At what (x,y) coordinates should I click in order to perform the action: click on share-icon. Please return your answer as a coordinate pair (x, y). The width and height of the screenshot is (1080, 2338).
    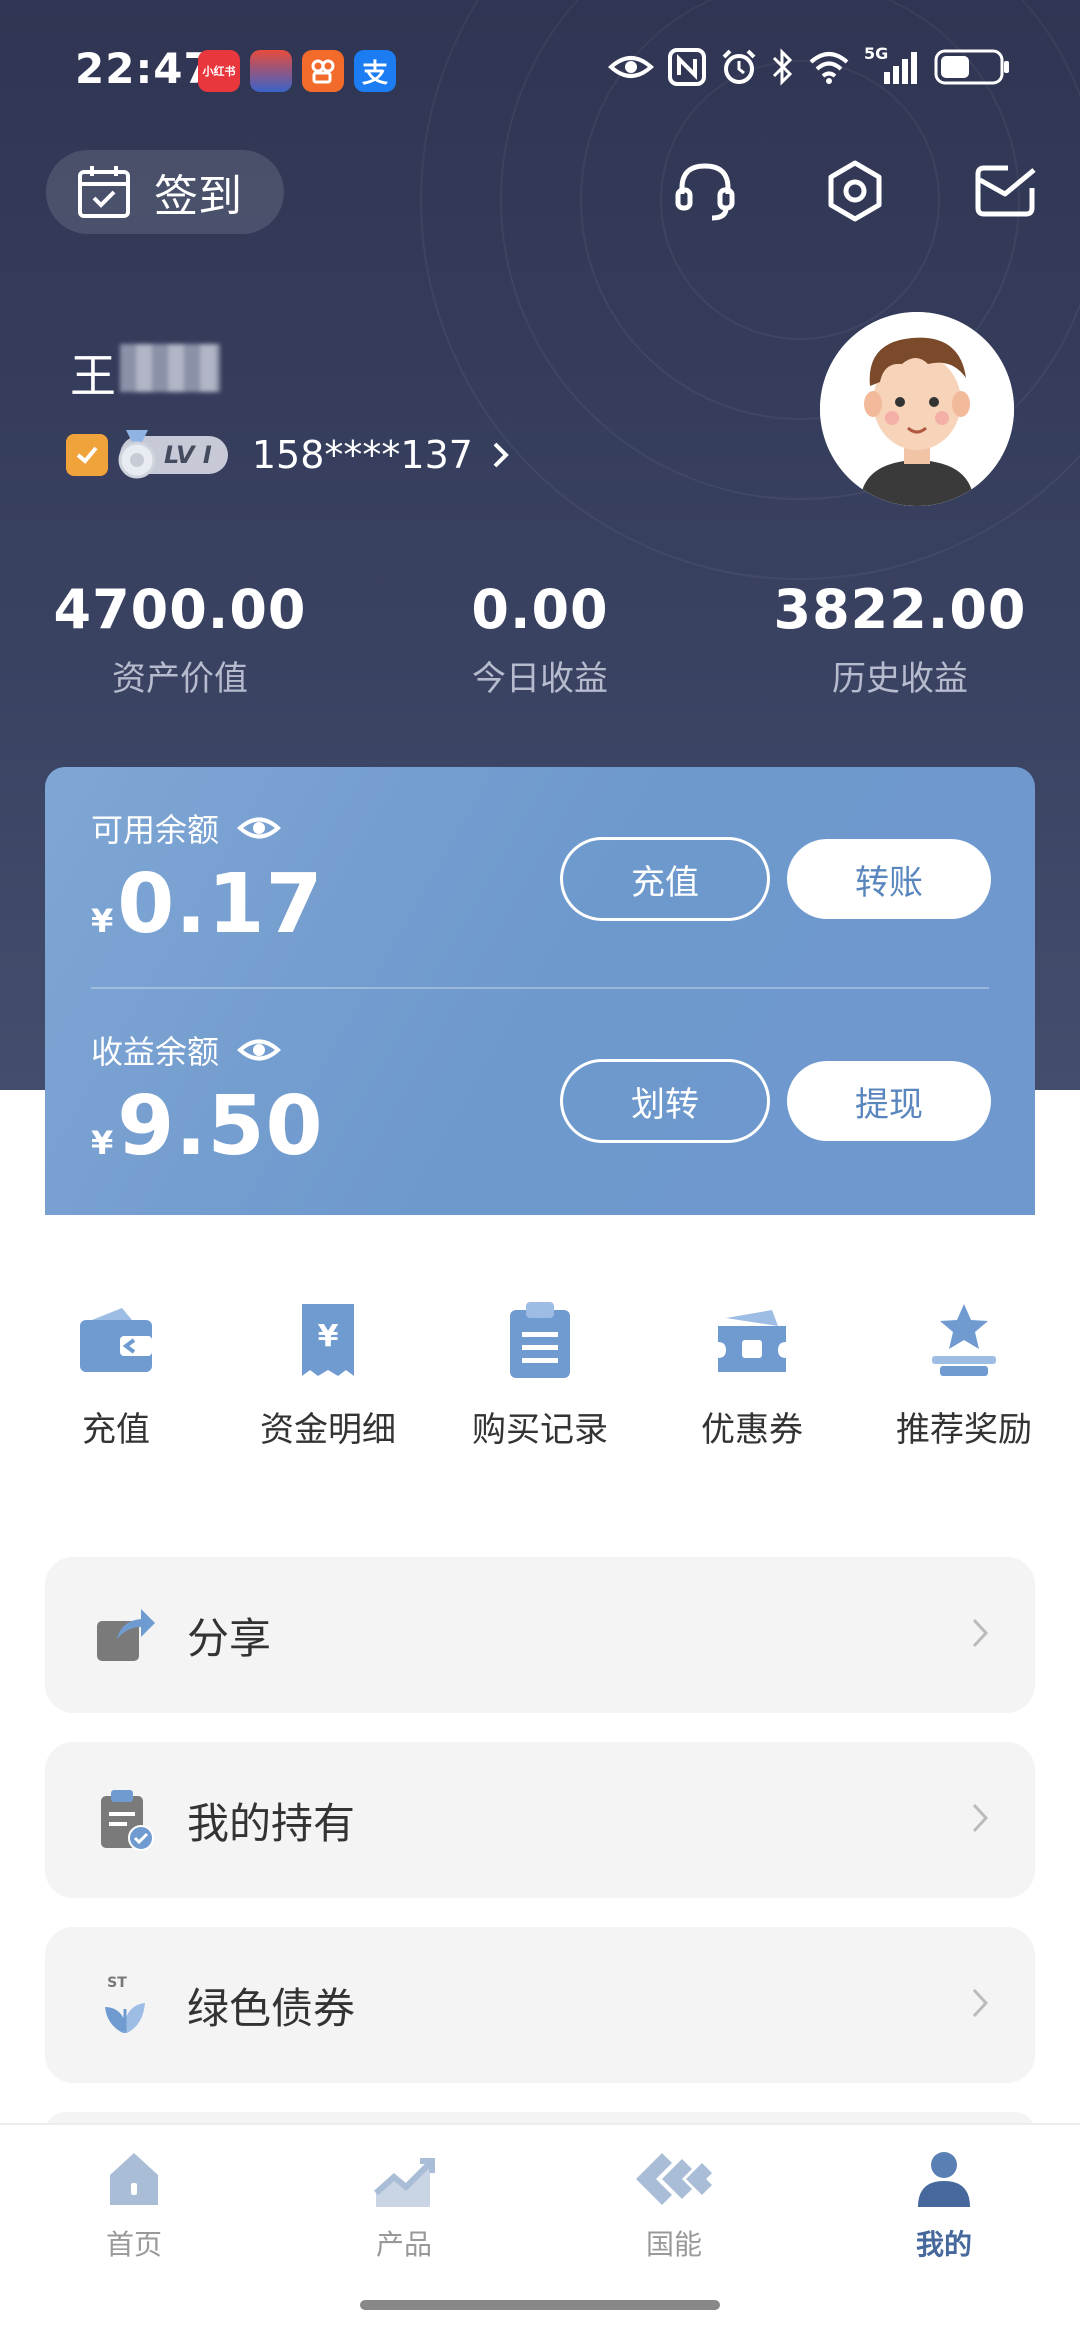
    Looking at the image, I should click on (125, 1635).